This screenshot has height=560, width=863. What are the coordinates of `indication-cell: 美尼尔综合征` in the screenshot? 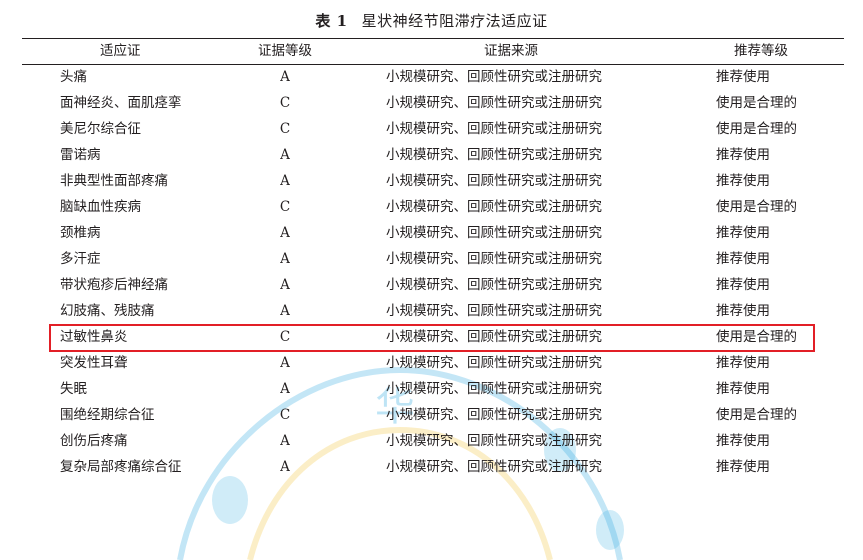 It's located at (100, 129).